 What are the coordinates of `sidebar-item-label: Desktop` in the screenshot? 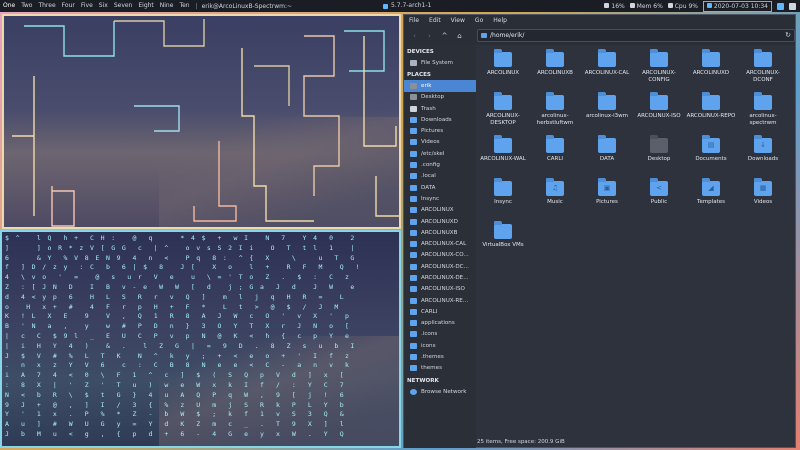 It's located at (433, 97).